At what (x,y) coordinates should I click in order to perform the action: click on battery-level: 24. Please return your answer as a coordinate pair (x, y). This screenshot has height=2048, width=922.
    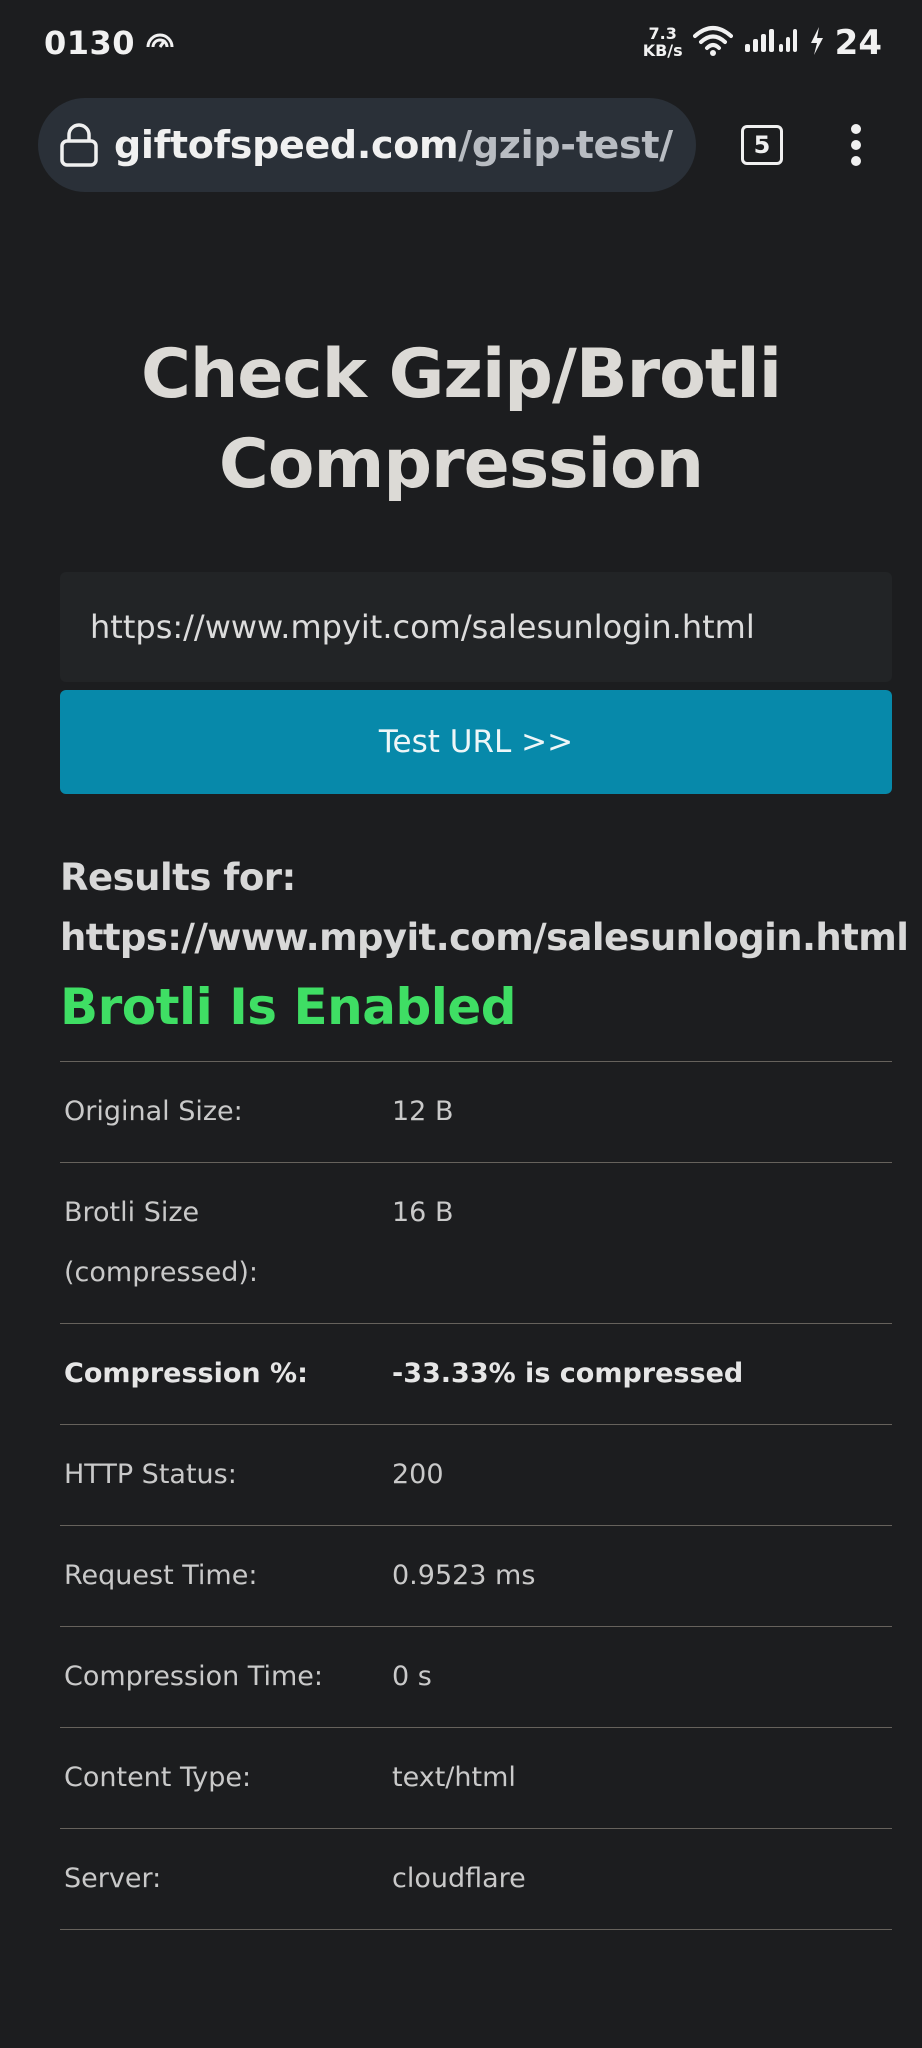
    Looking at the image, I should click on (858, 43).